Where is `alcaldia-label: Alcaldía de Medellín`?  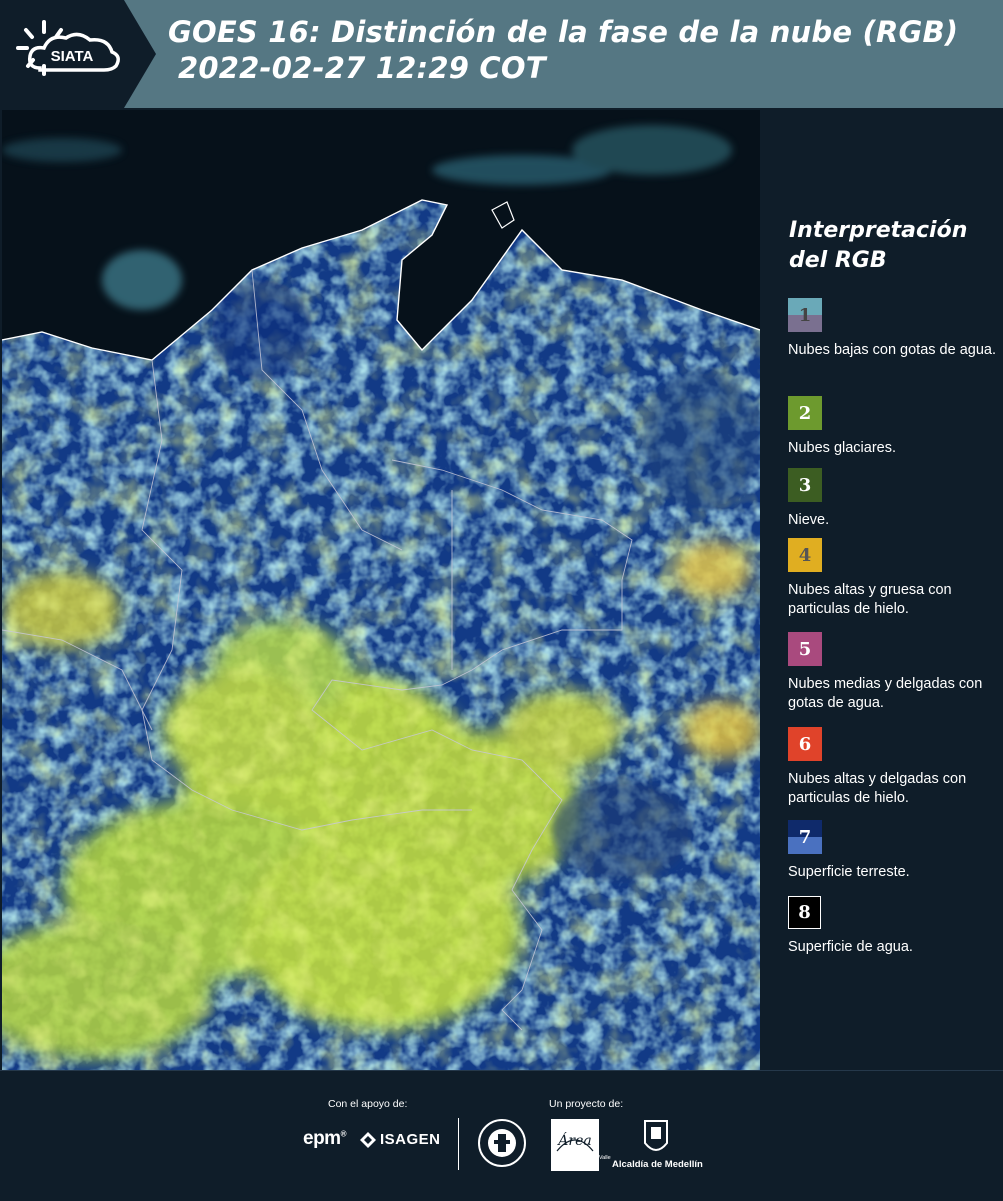 alcaldia-label: Alcaldía de Medellín is located at coordinates (657, 1164).